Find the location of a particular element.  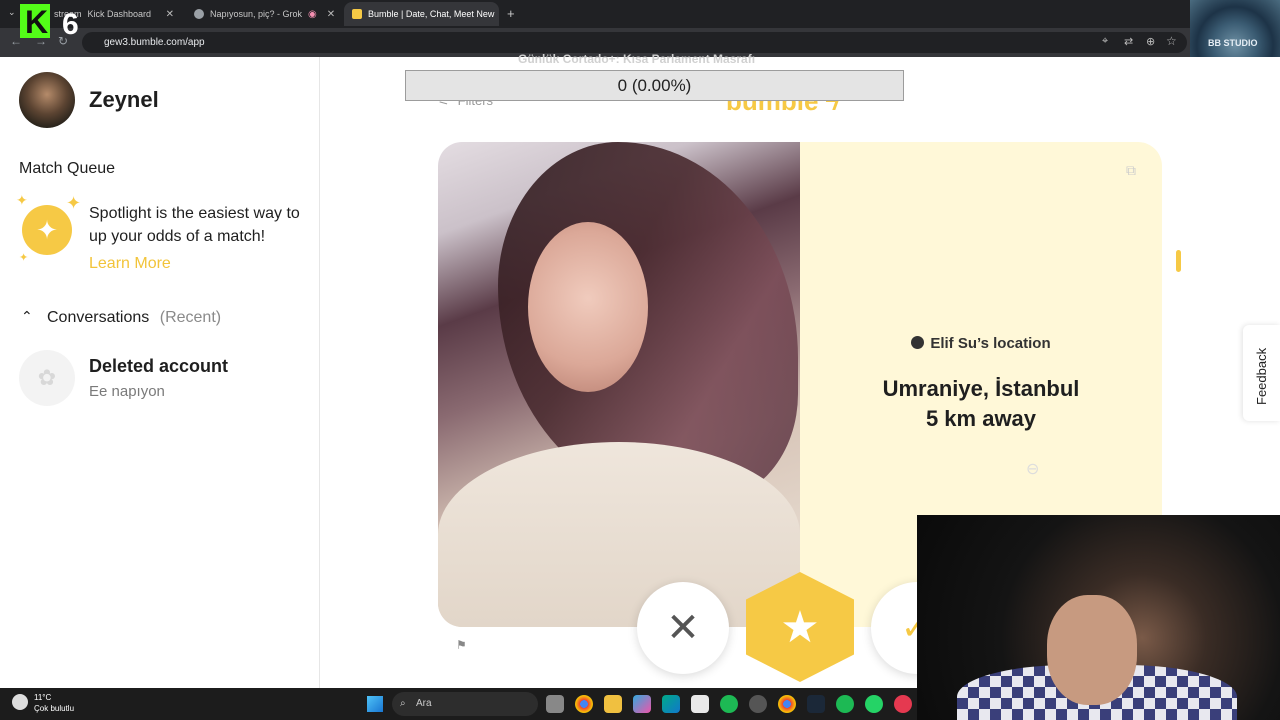

copy-icon: ⧉ is located at coordinates (1131, 170).